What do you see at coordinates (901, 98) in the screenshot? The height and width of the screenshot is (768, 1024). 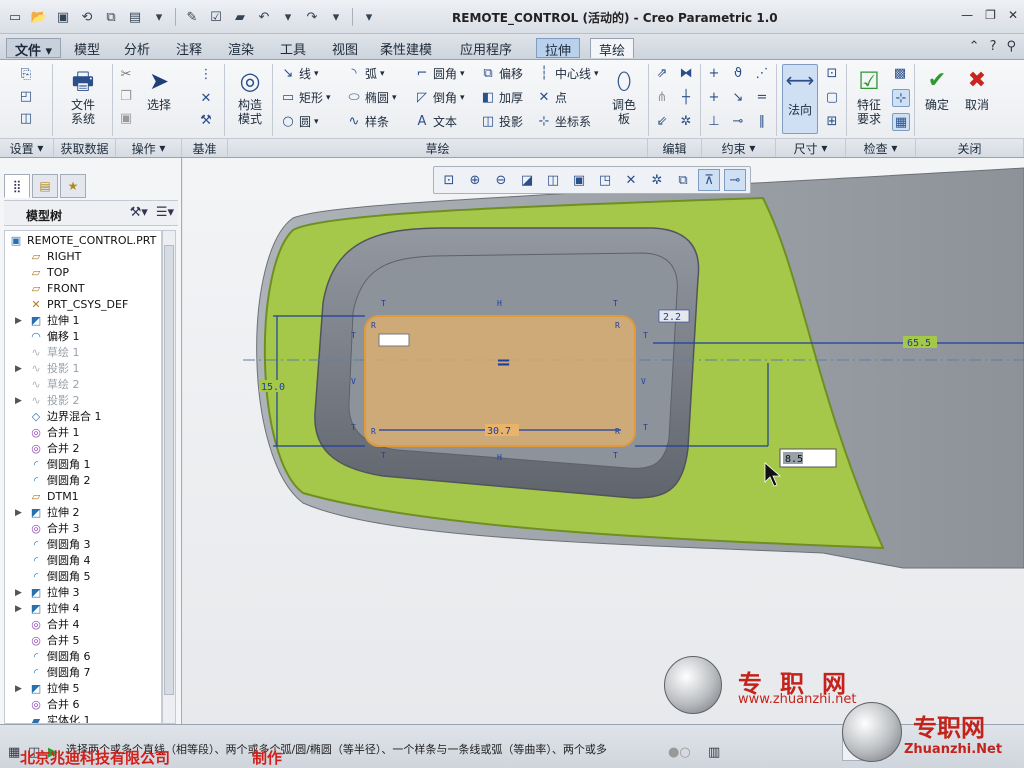 I see `highlight-open-ends-button: ⊹` at bounding box center [901, 98].